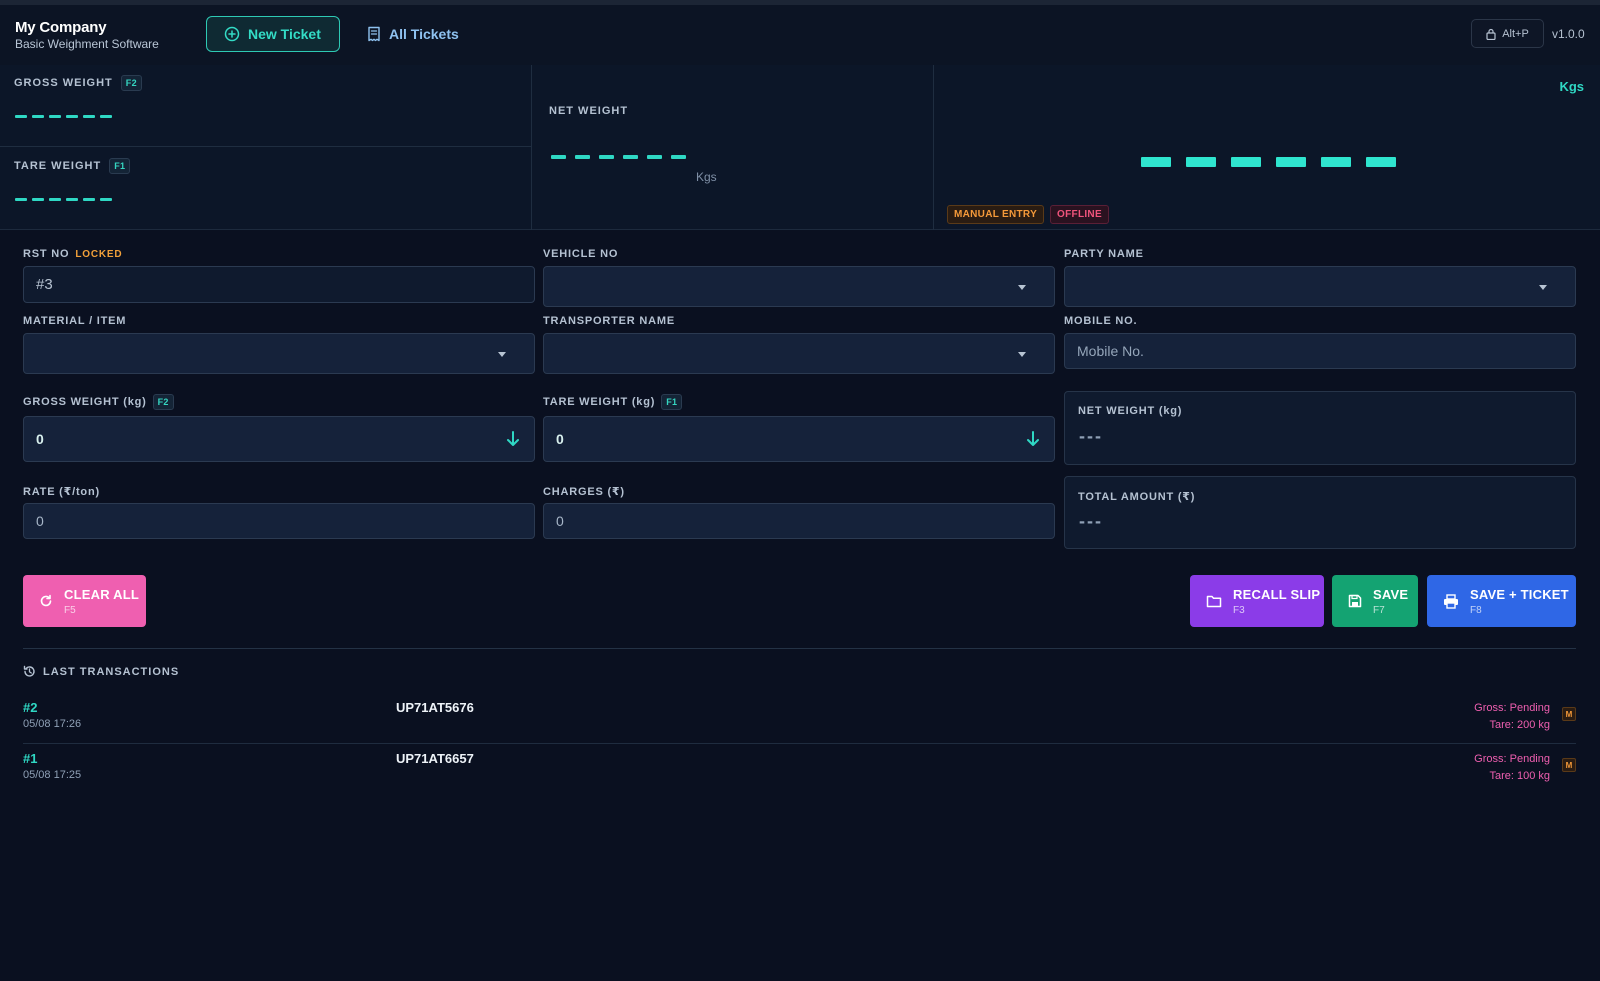 This screenshot has width=1600, height=981. I want to click on brand: My Company Basic Weighment Software, so click(87, 35).